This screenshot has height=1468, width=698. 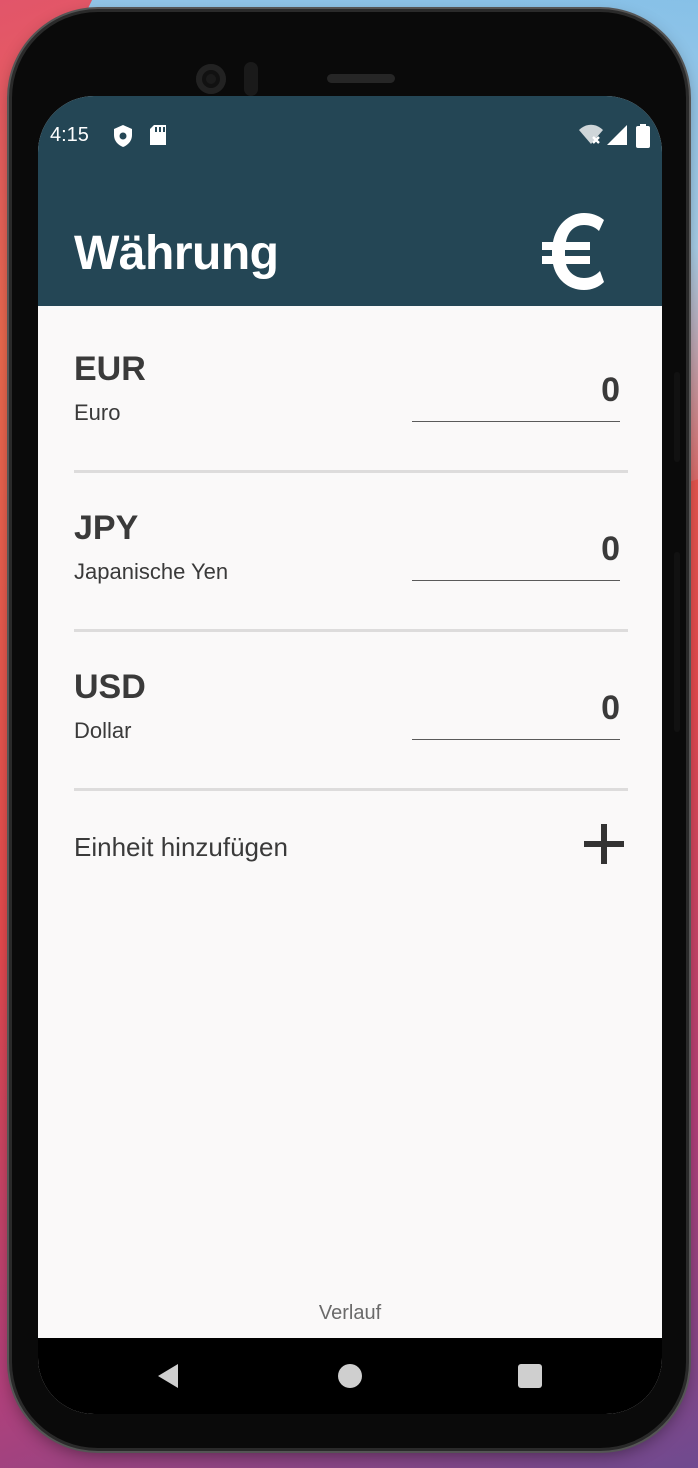 What do you see at coordinates (350, 851) in the screenshot?
I see `add-unit-row: Einheit hinzufügen` at bounding box center [350, 851].